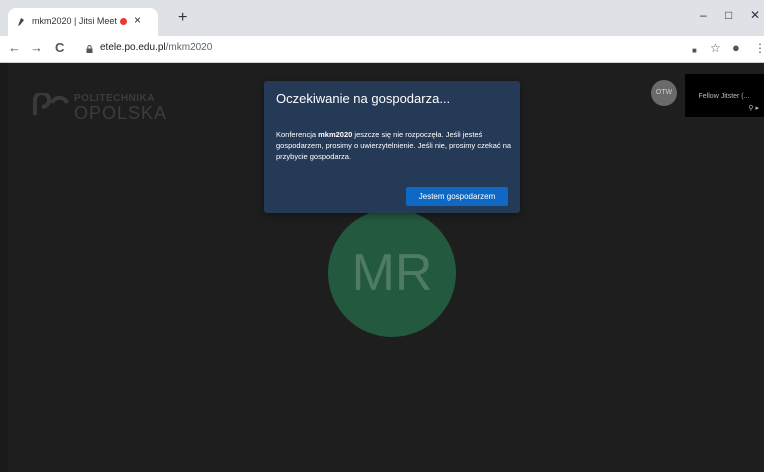 The width and height of the screenshot is (764, 472). I want to click on lock-icon, so click(89, 49).